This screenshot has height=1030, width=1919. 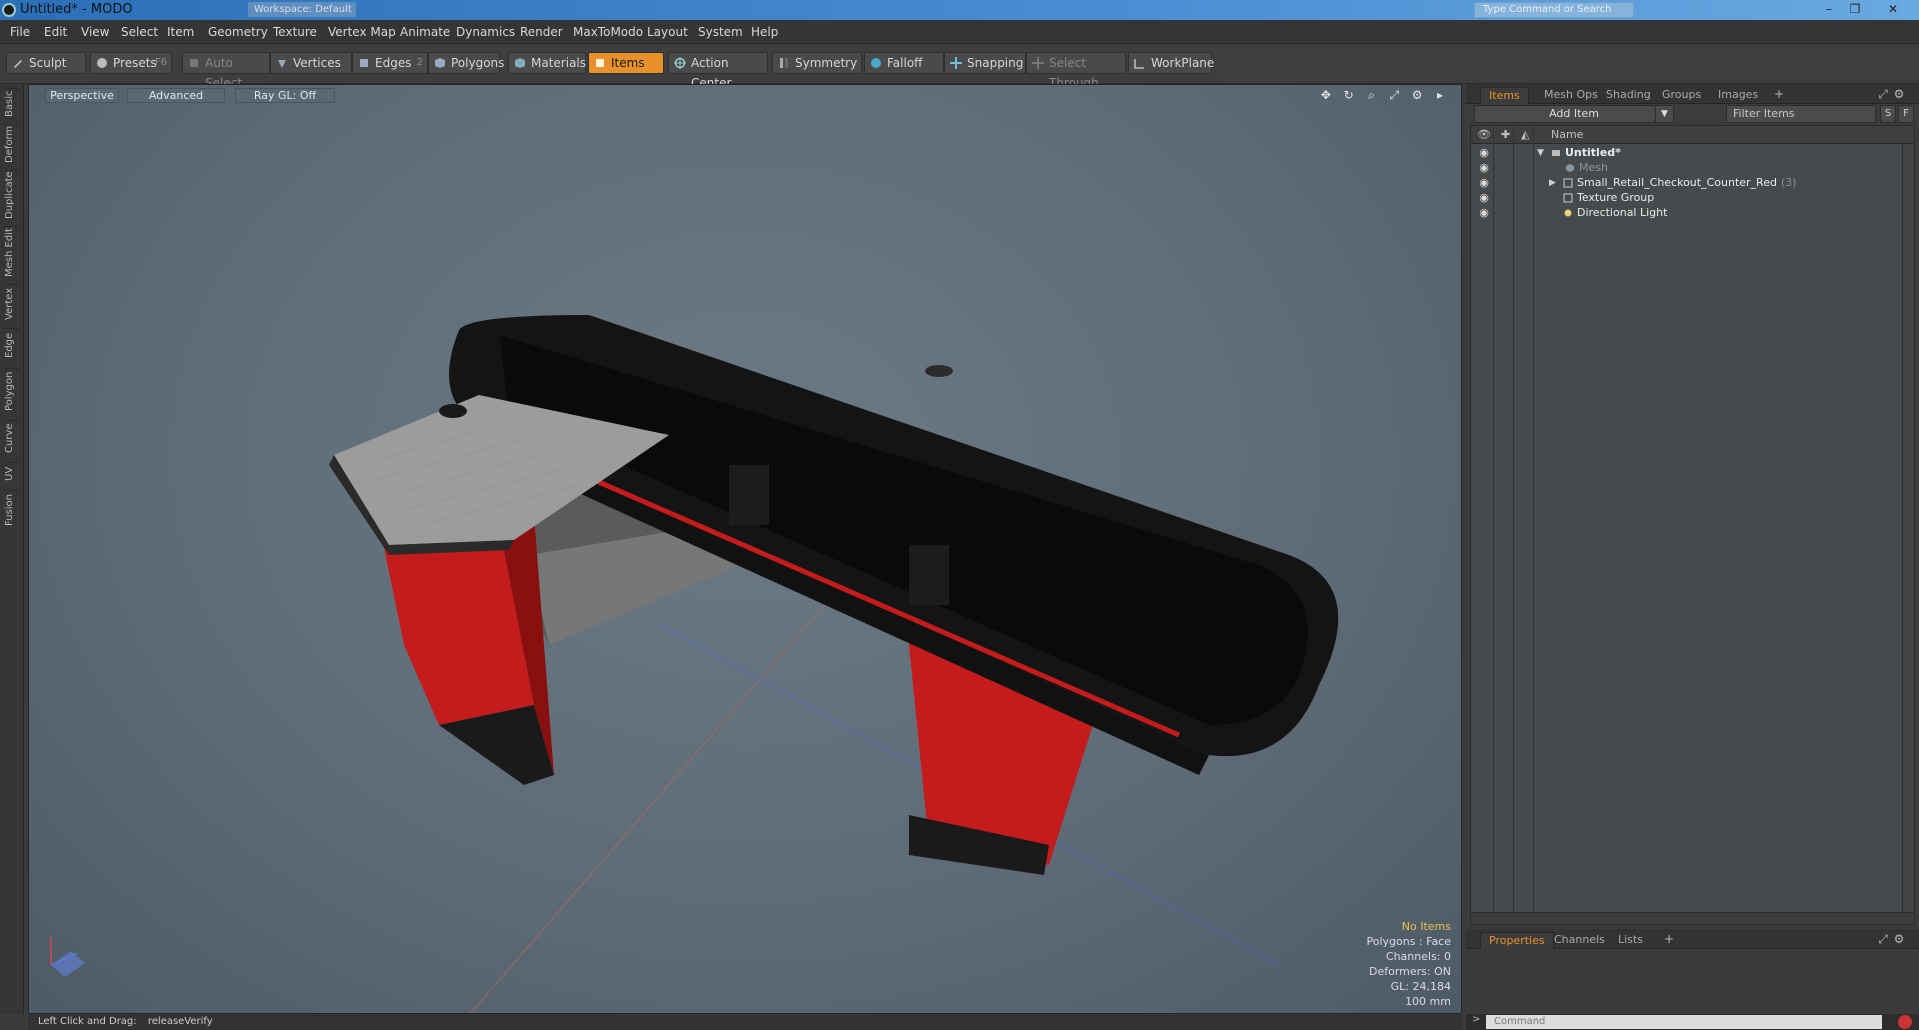 I want to click on tree-scrollbar, so click(x=1908, y=529).